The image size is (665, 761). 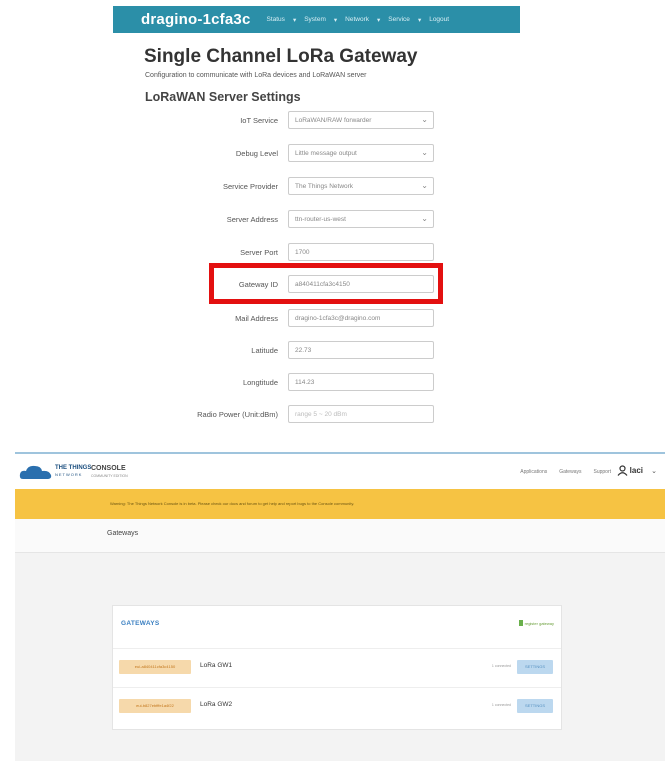 I want to click on cloud-logo-icon, so click(x=35, y=472).